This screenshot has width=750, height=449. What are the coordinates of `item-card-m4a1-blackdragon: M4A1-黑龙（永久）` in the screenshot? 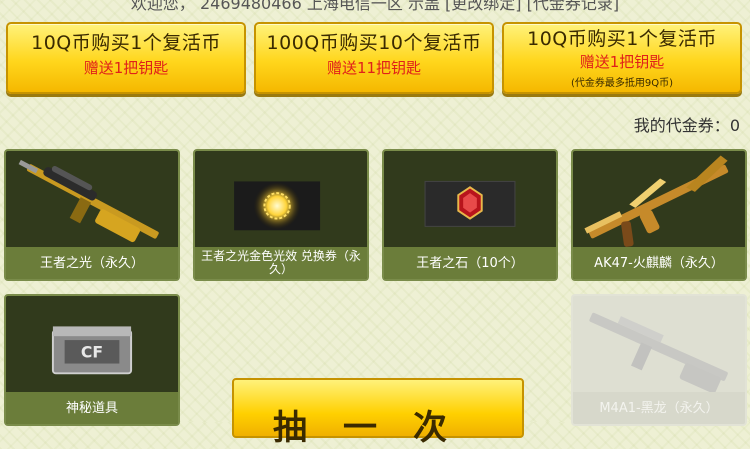 It's located at (659, 360).